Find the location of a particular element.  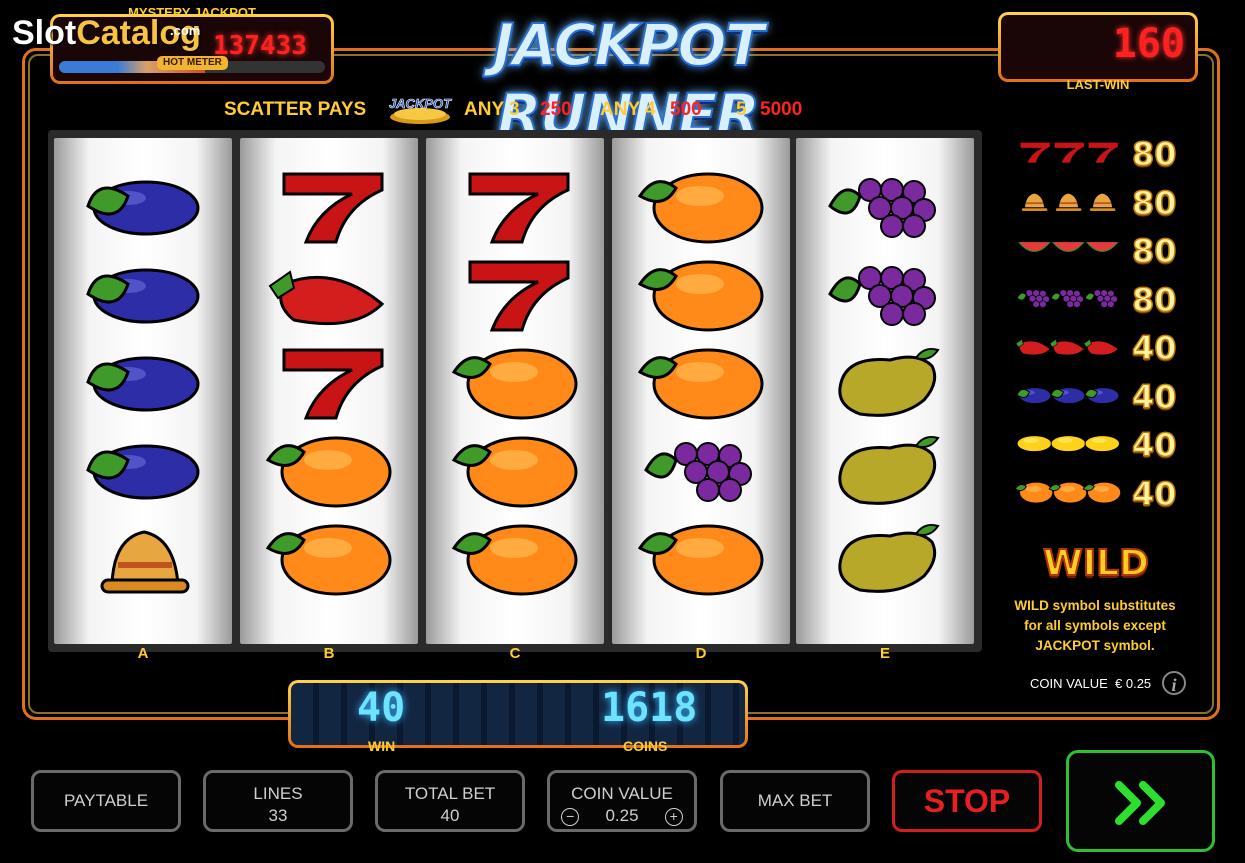

scatter-value-1: 250 is located at coordinates (556, 109).